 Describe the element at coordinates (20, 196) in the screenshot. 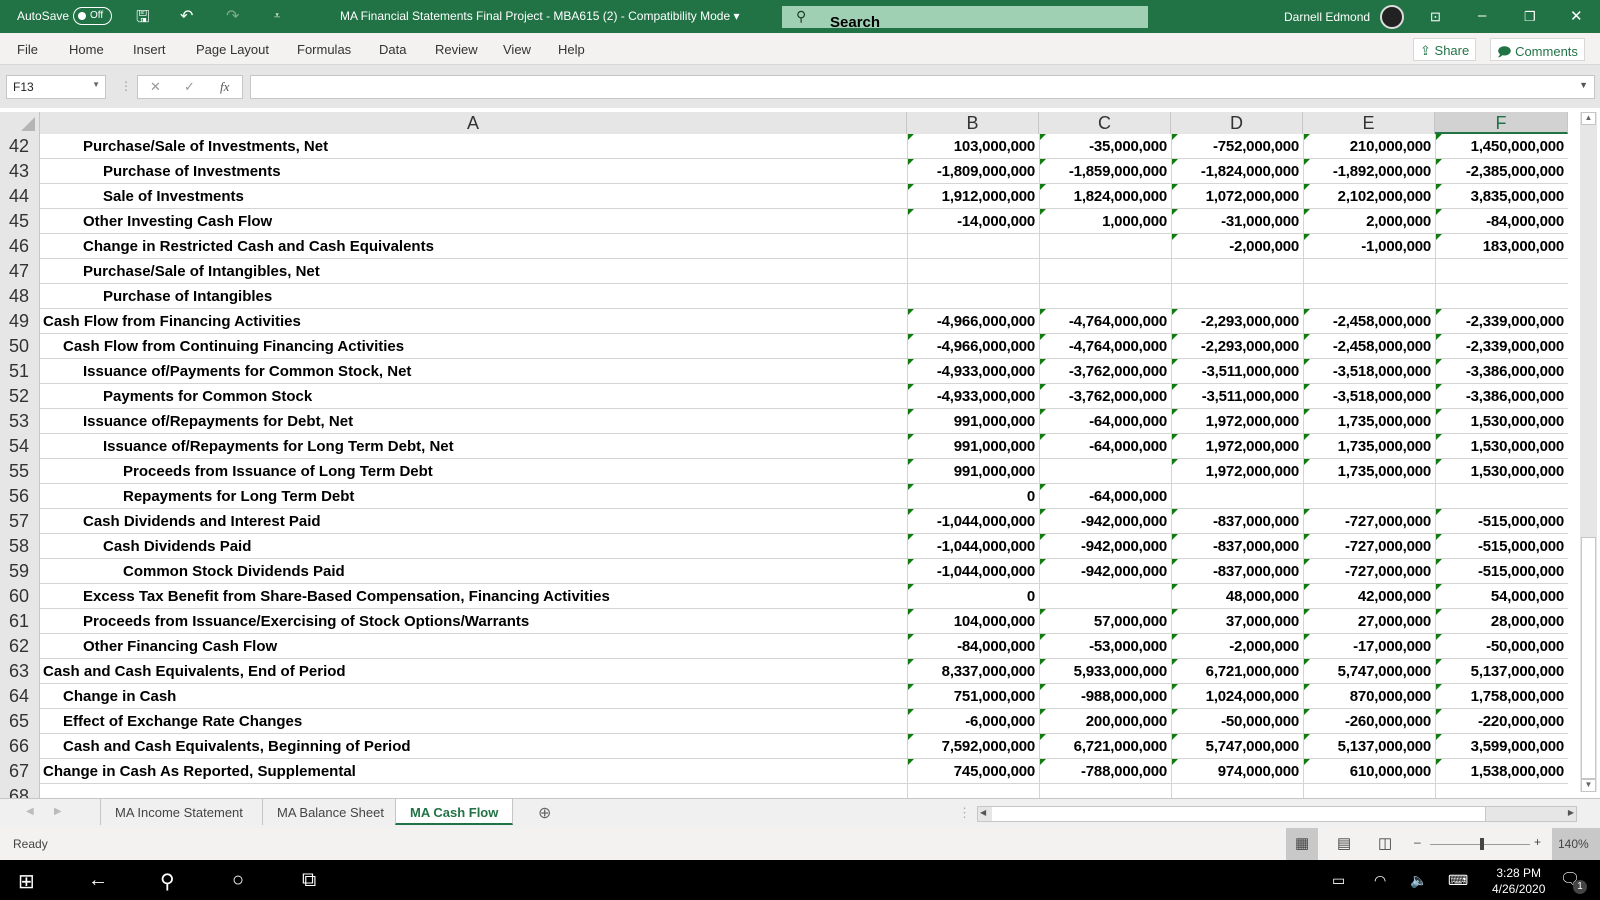

I see `row-header: 44` at that location.